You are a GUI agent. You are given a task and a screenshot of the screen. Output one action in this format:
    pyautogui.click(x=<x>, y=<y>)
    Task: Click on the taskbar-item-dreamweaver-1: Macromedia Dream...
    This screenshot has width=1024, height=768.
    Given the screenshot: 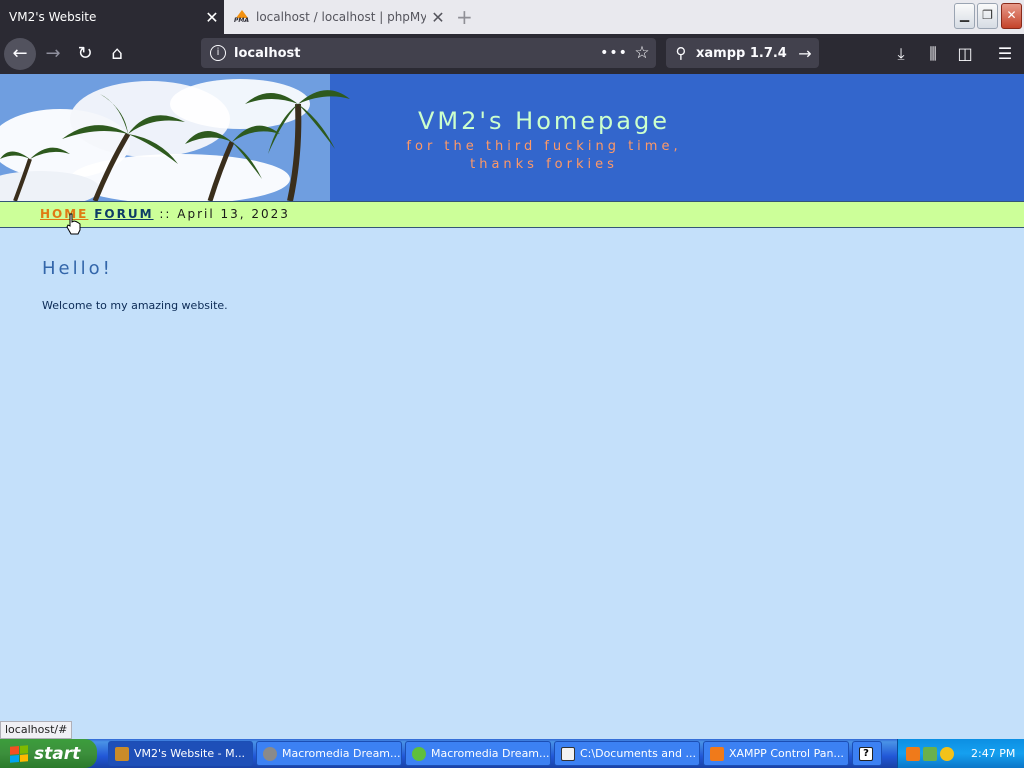 What is the action you would take?
    pyautogui.click(x=329, y=753)
    